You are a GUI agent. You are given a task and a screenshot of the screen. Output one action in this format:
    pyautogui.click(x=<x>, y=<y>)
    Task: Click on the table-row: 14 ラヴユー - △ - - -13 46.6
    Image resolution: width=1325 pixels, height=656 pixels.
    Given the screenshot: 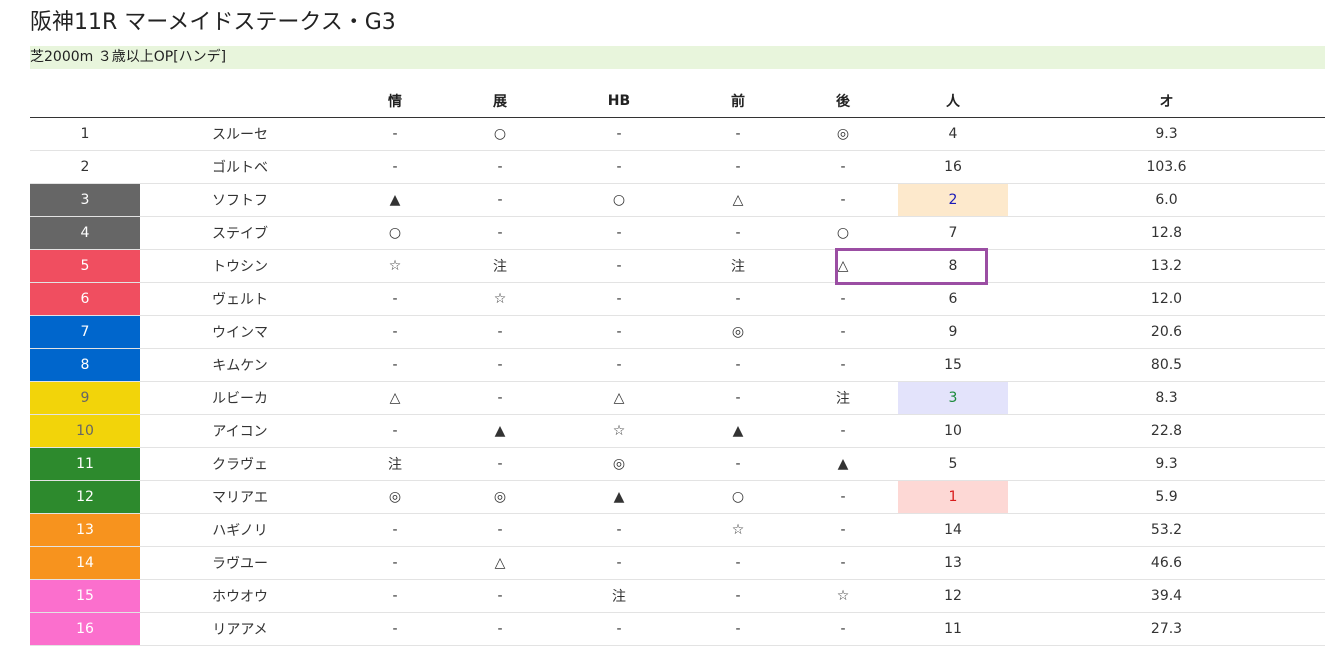 What is the action you would take?
    pyautogui.click(x=677, y=563)
    